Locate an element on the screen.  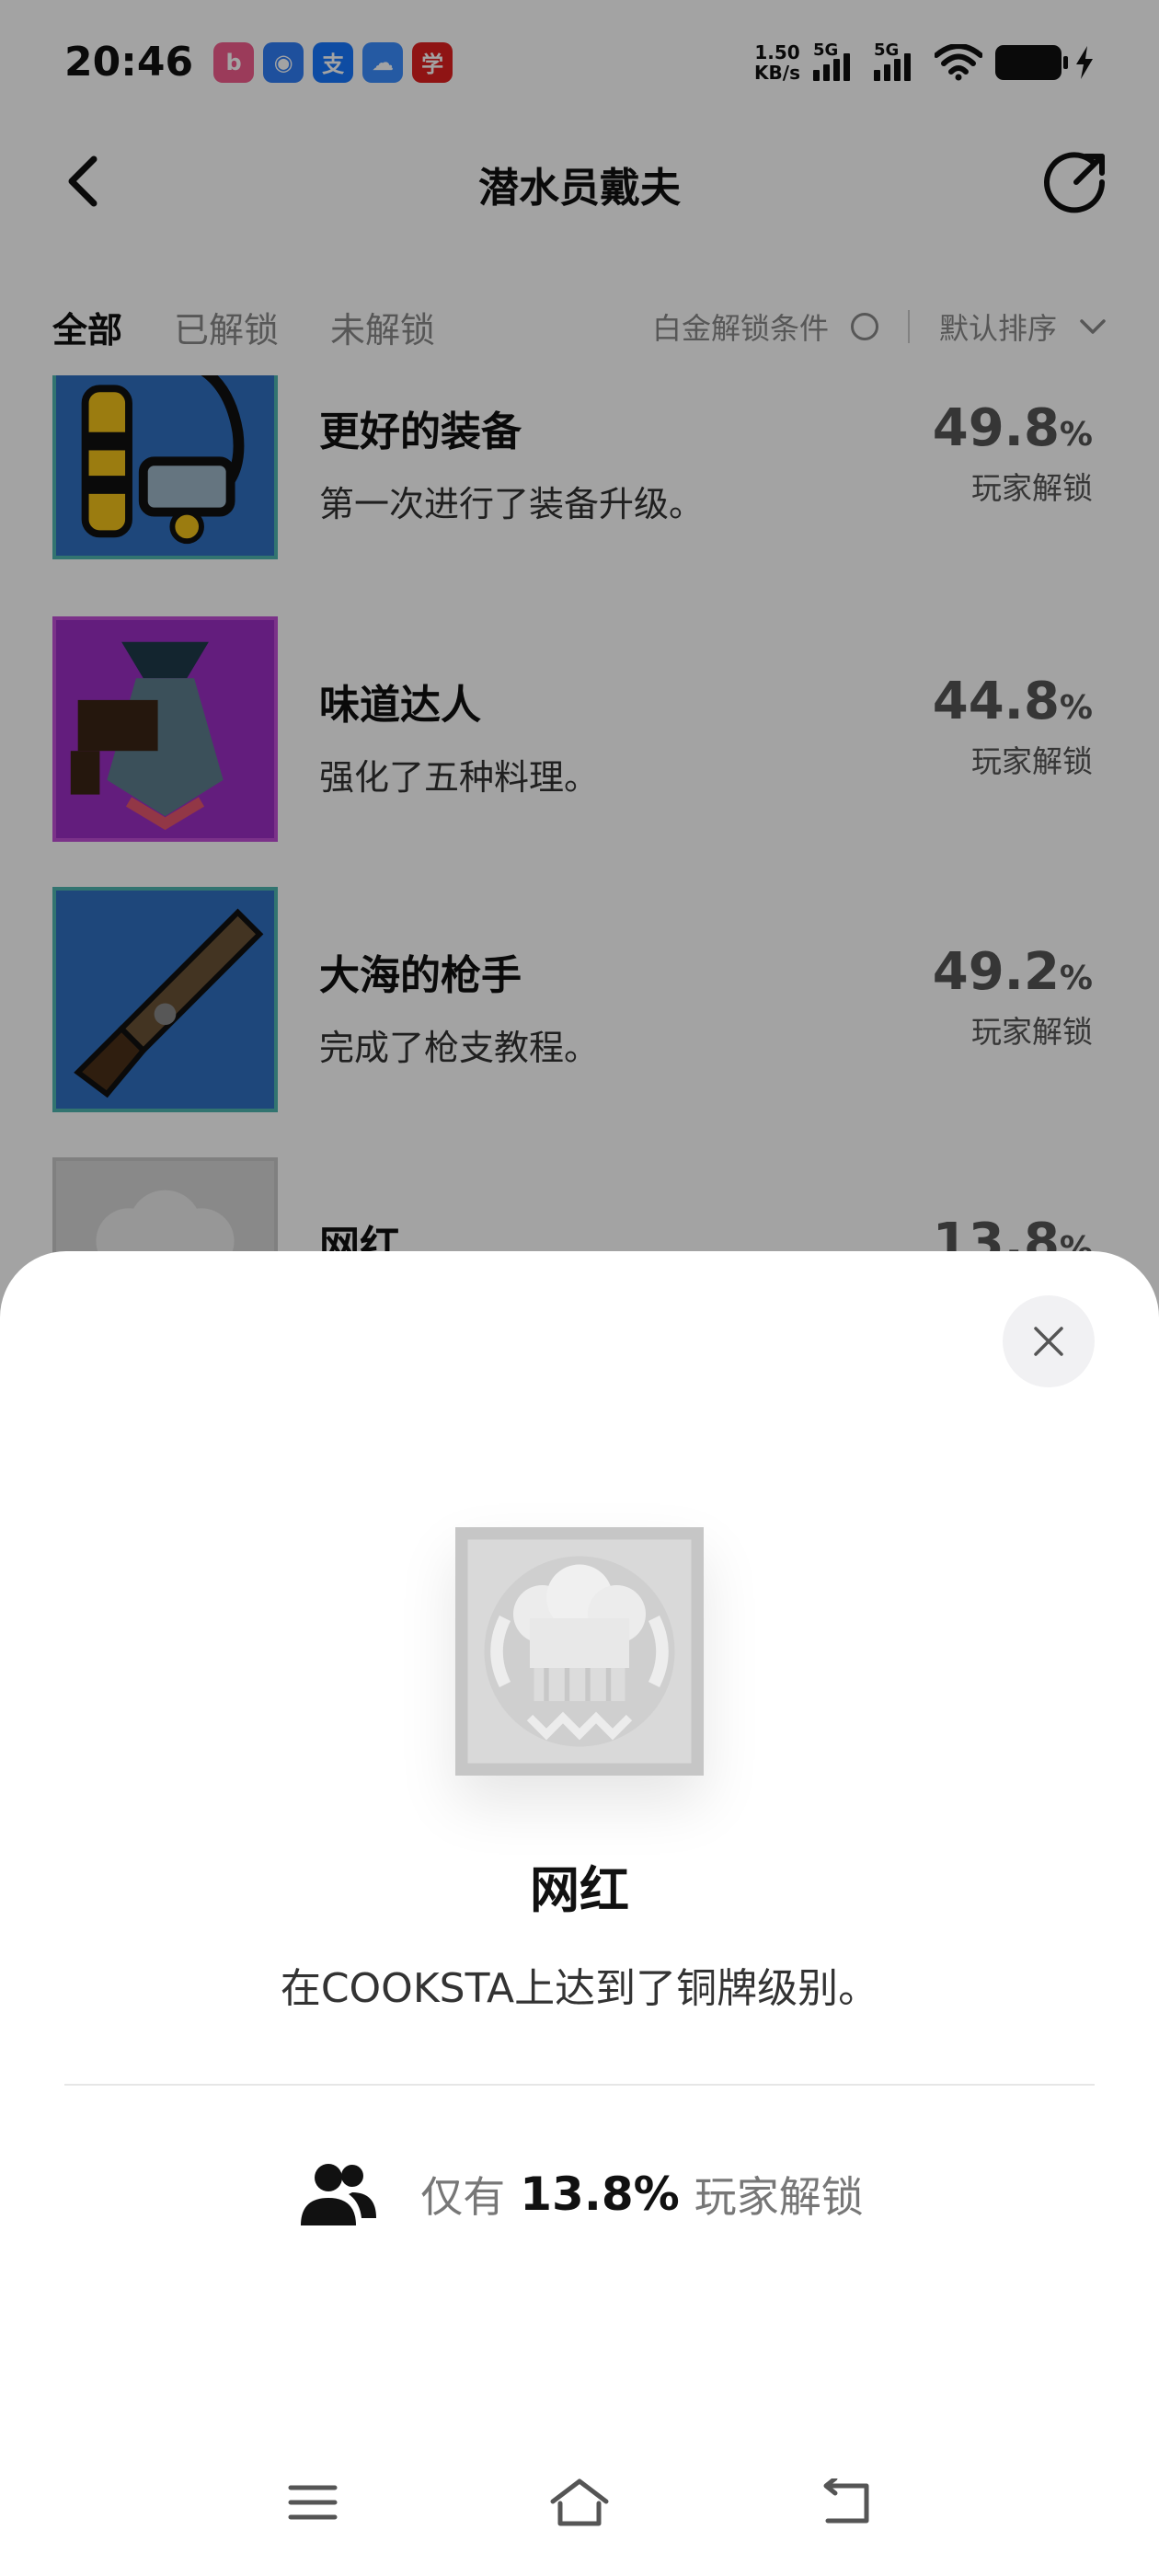
menu-button is located at coordinates (313, 2502).